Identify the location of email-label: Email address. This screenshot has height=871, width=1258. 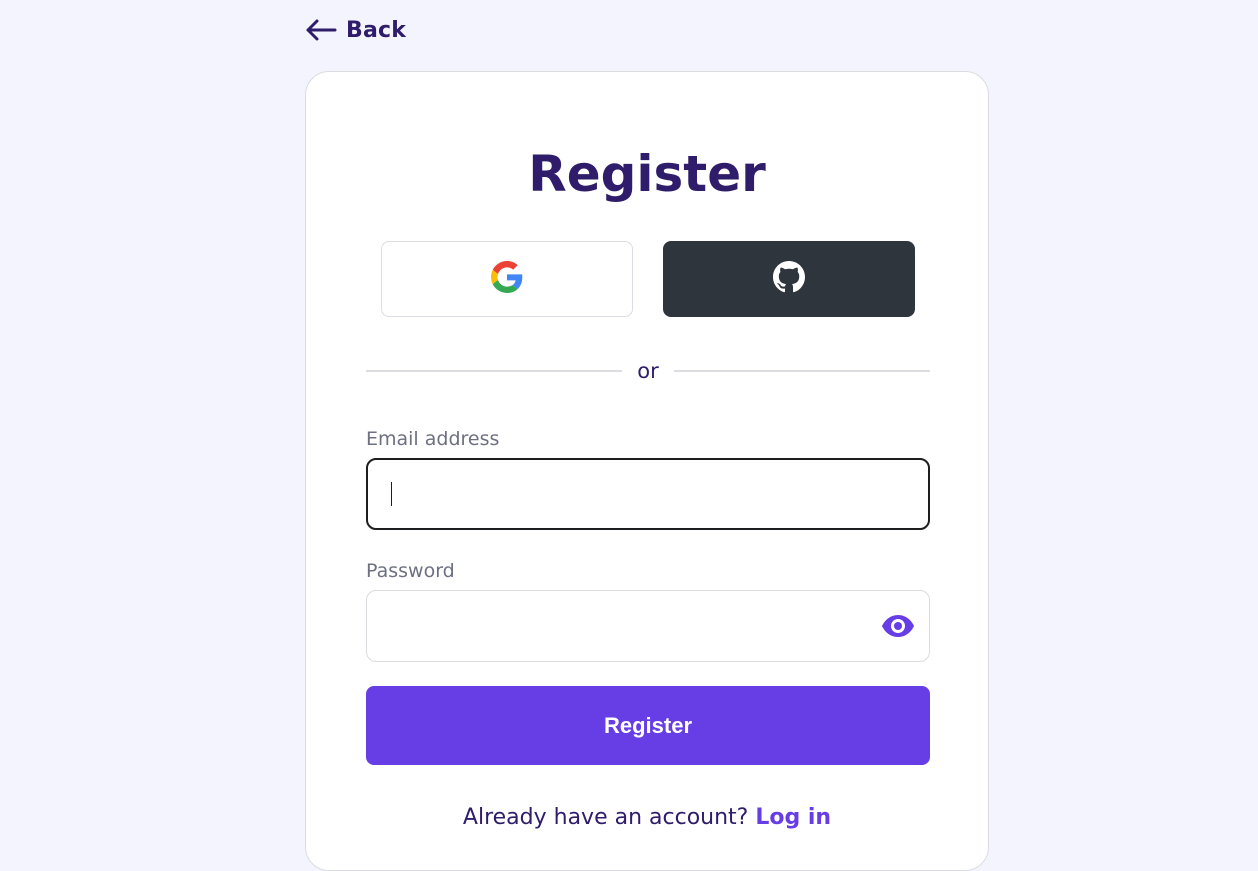
(433, 439).